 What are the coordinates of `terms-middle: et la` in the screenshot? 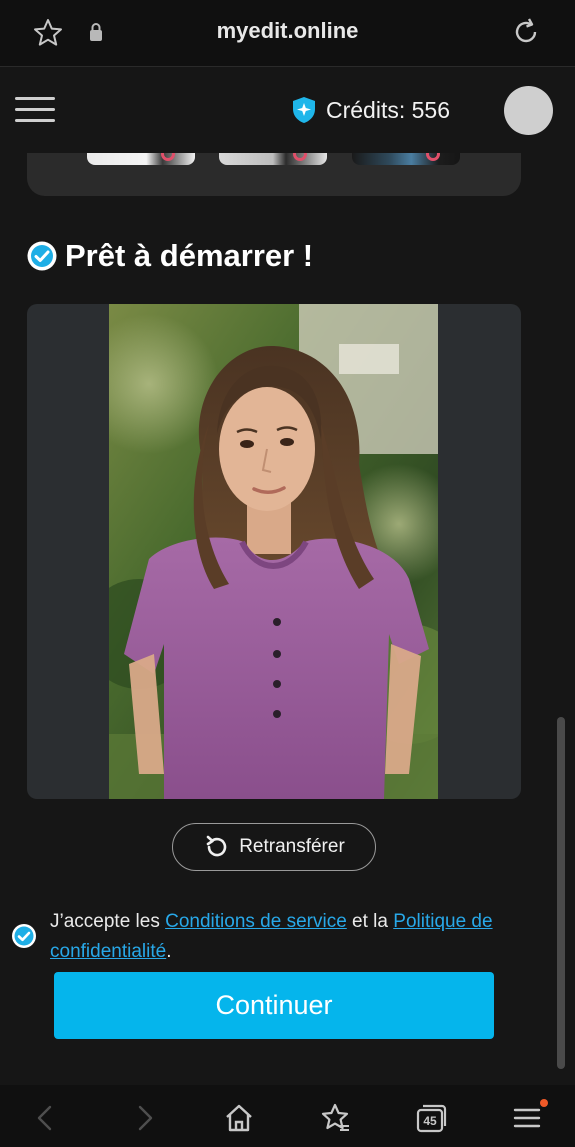 It's located at (370, 921).